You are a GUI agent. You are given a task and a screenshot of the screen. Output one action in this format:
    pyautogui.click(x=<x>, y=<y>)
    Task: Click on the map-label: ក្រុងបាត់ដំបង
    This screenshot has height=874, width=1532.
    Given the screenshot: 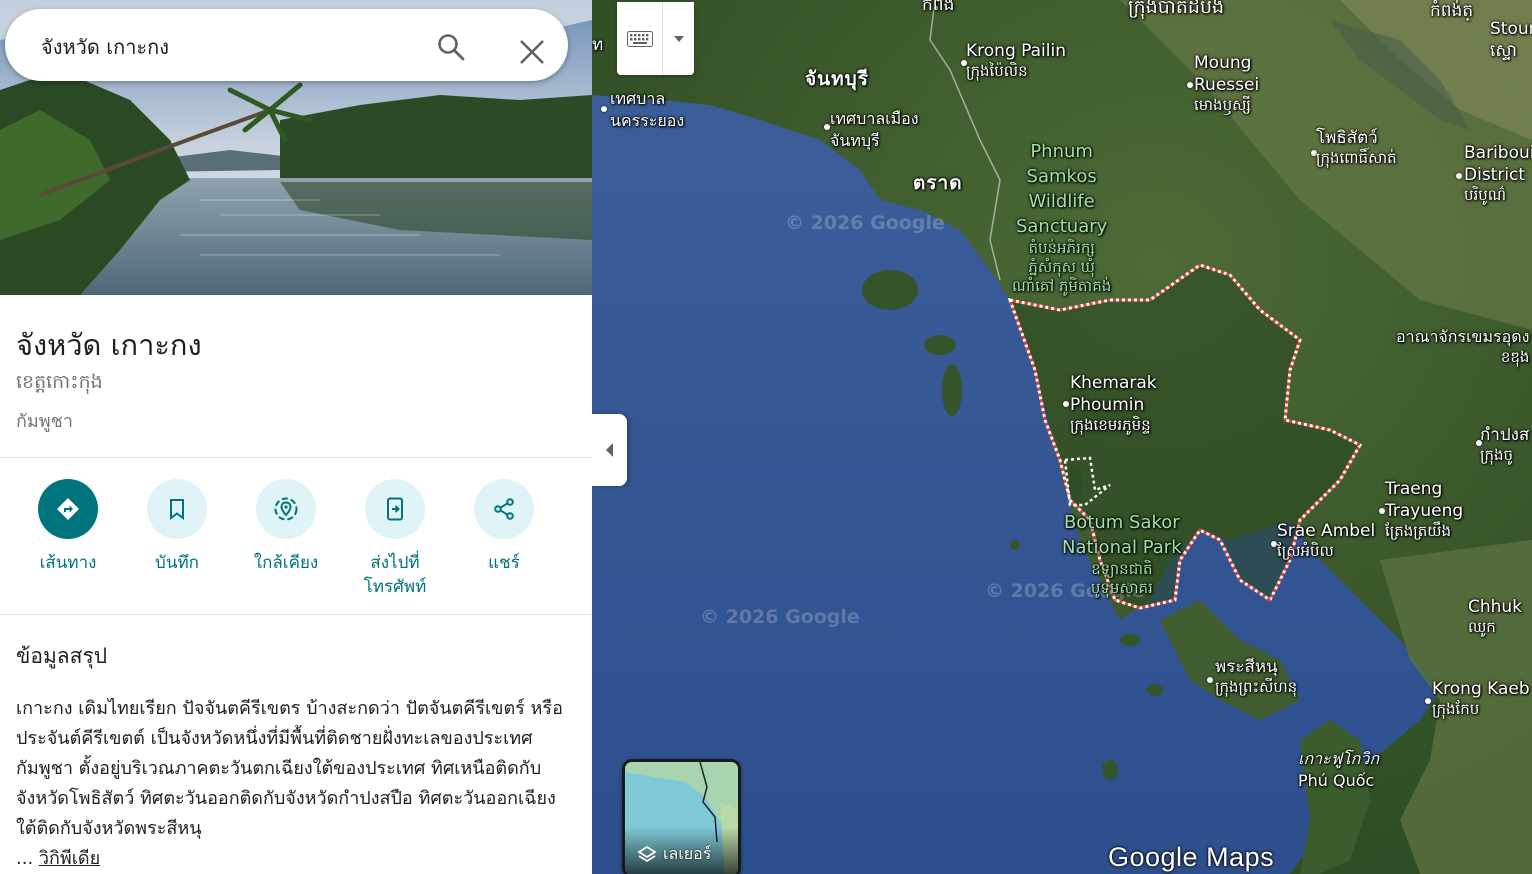 What is the action you would take?
    pyautogui.click(x=1176, y=9)
    